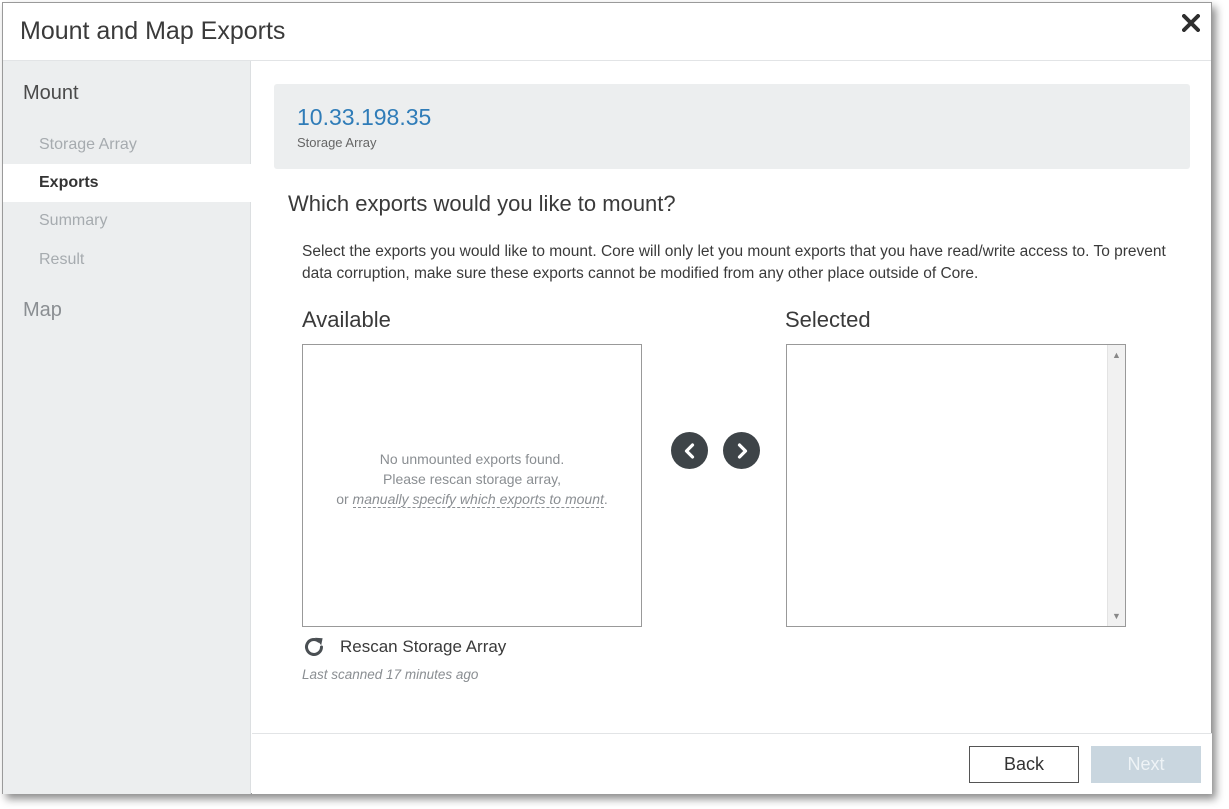 The width and height of the screenshot is (1229, 809). Describe the element at coordinates (346, 319) in the screenshot. I see `available-label: Available` at that location.